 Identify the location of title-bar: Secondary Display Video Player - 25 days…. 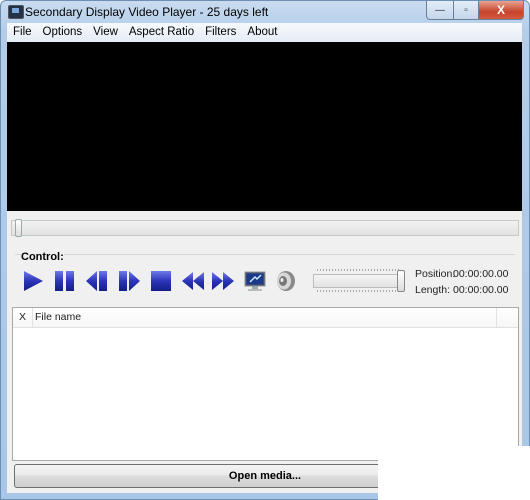
(265, 12).